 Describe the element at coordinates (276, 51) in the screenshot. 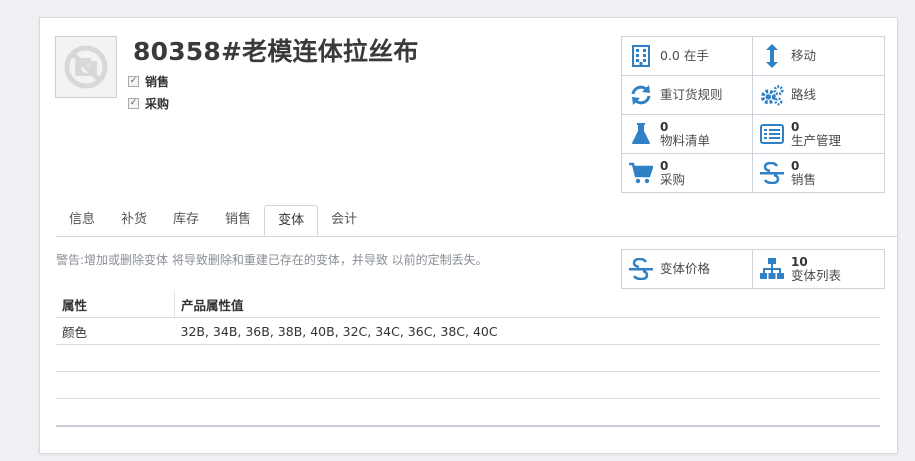

I see `product-title: 80358#老模连体拉丝布` at that location.